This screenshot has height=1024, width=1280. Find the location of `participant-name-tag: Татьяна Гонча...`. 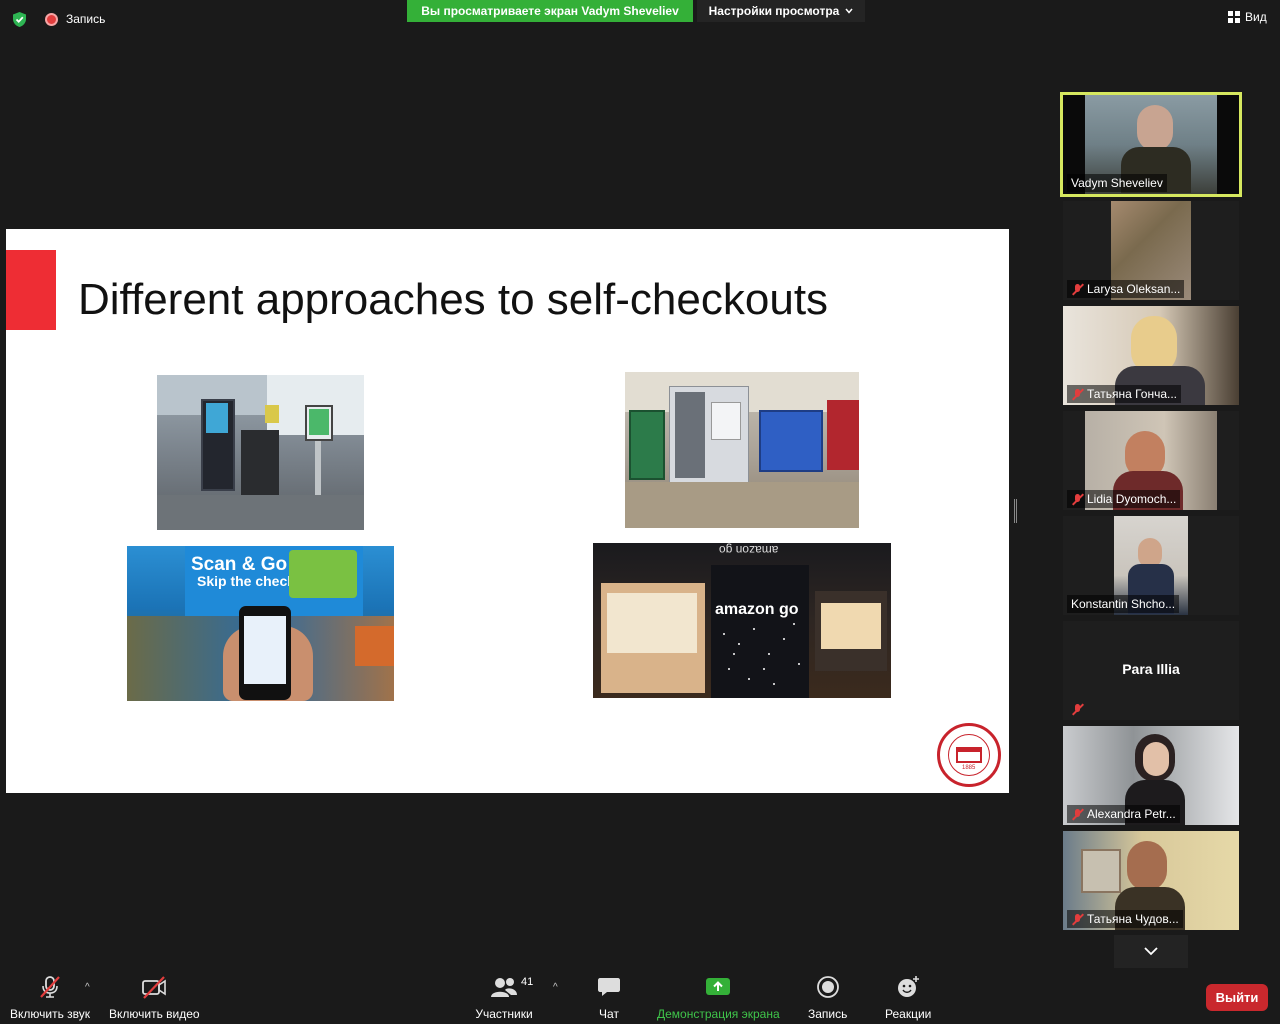

participant-name-tag: Татьяна Гонча... is located at coordinates (1124, 394).